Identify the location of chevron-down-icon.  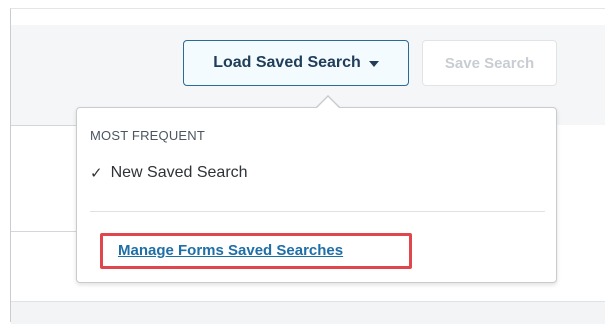
(373, 64).